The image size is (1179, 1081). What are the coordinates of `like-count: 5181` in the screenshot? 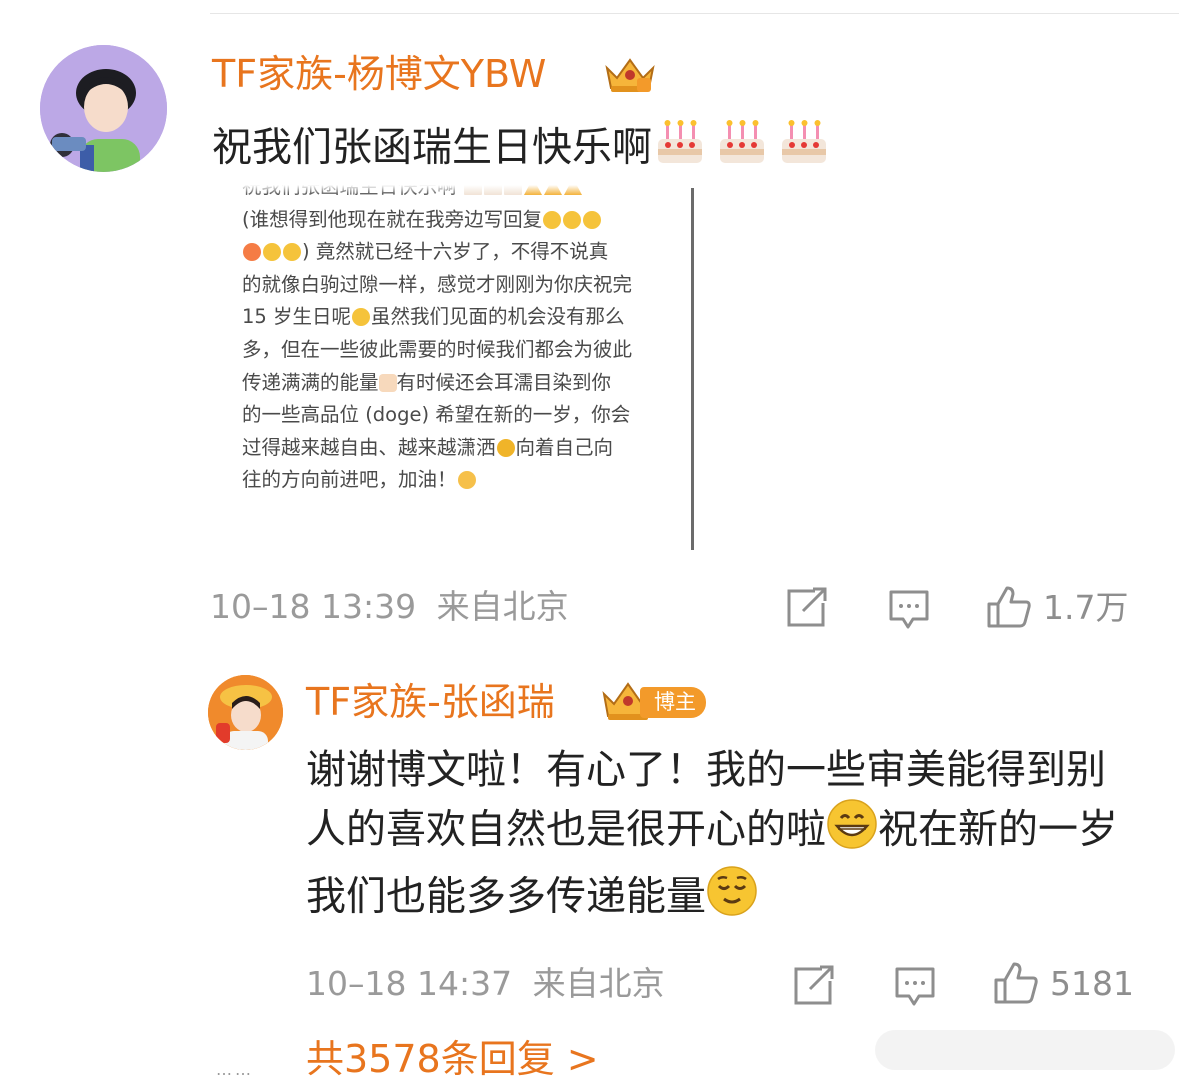 It's located at (1092, 983).